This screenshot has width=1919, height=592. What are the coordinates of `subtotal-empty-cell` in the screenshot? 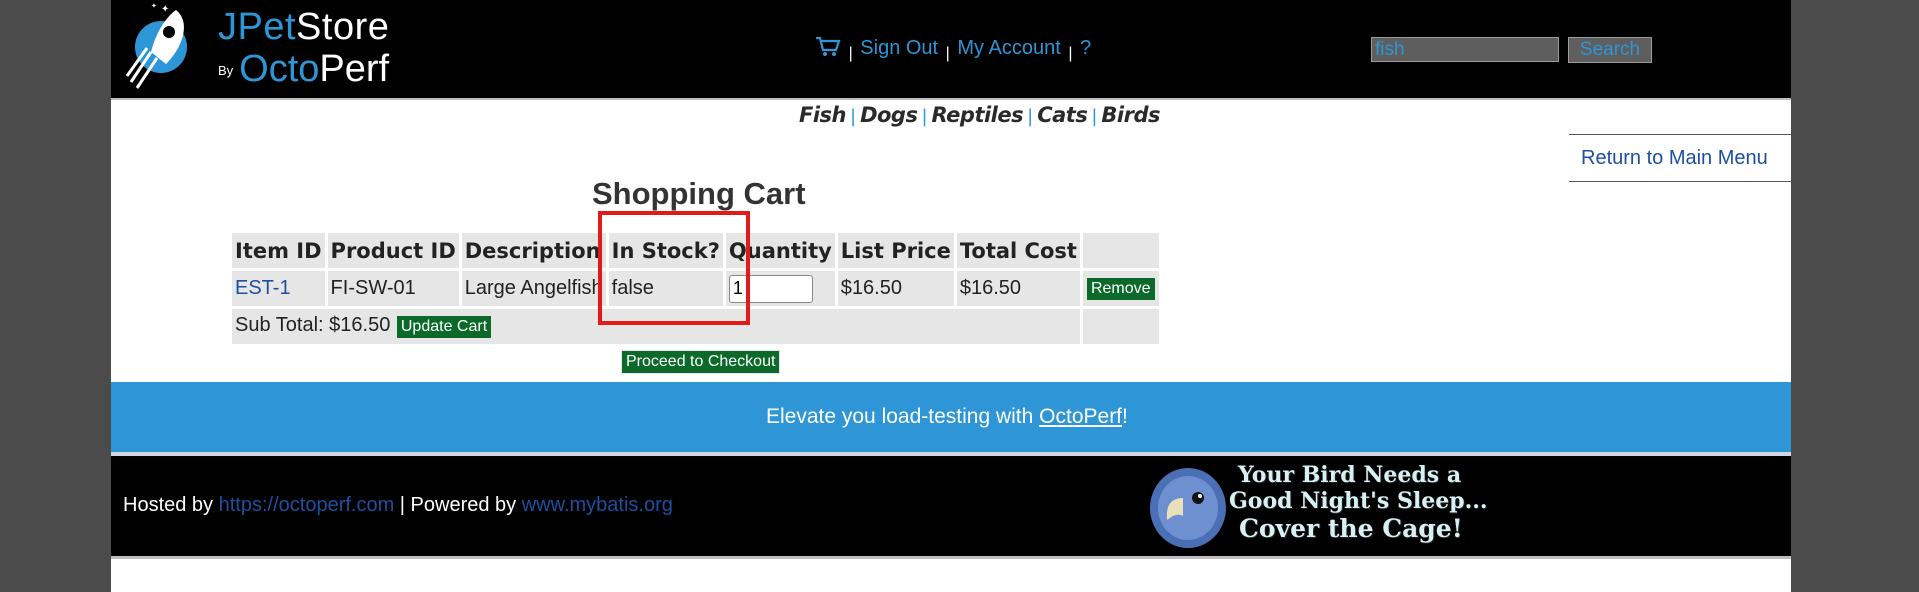 It's located at (1120, 326).